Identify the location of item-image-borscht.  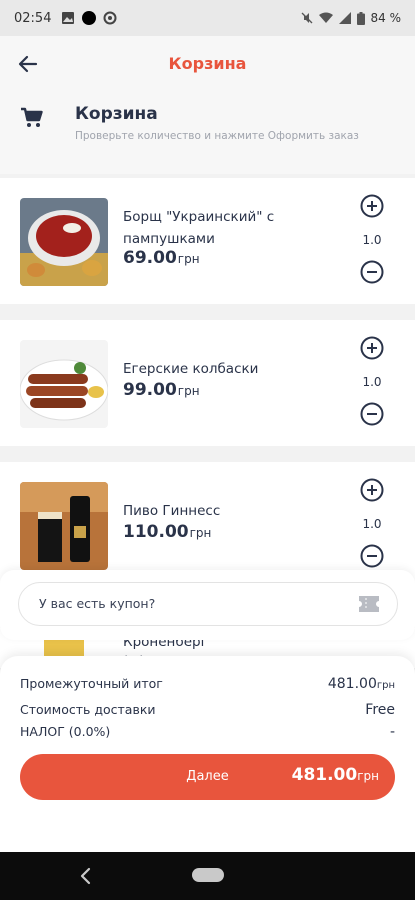
(64, 242).